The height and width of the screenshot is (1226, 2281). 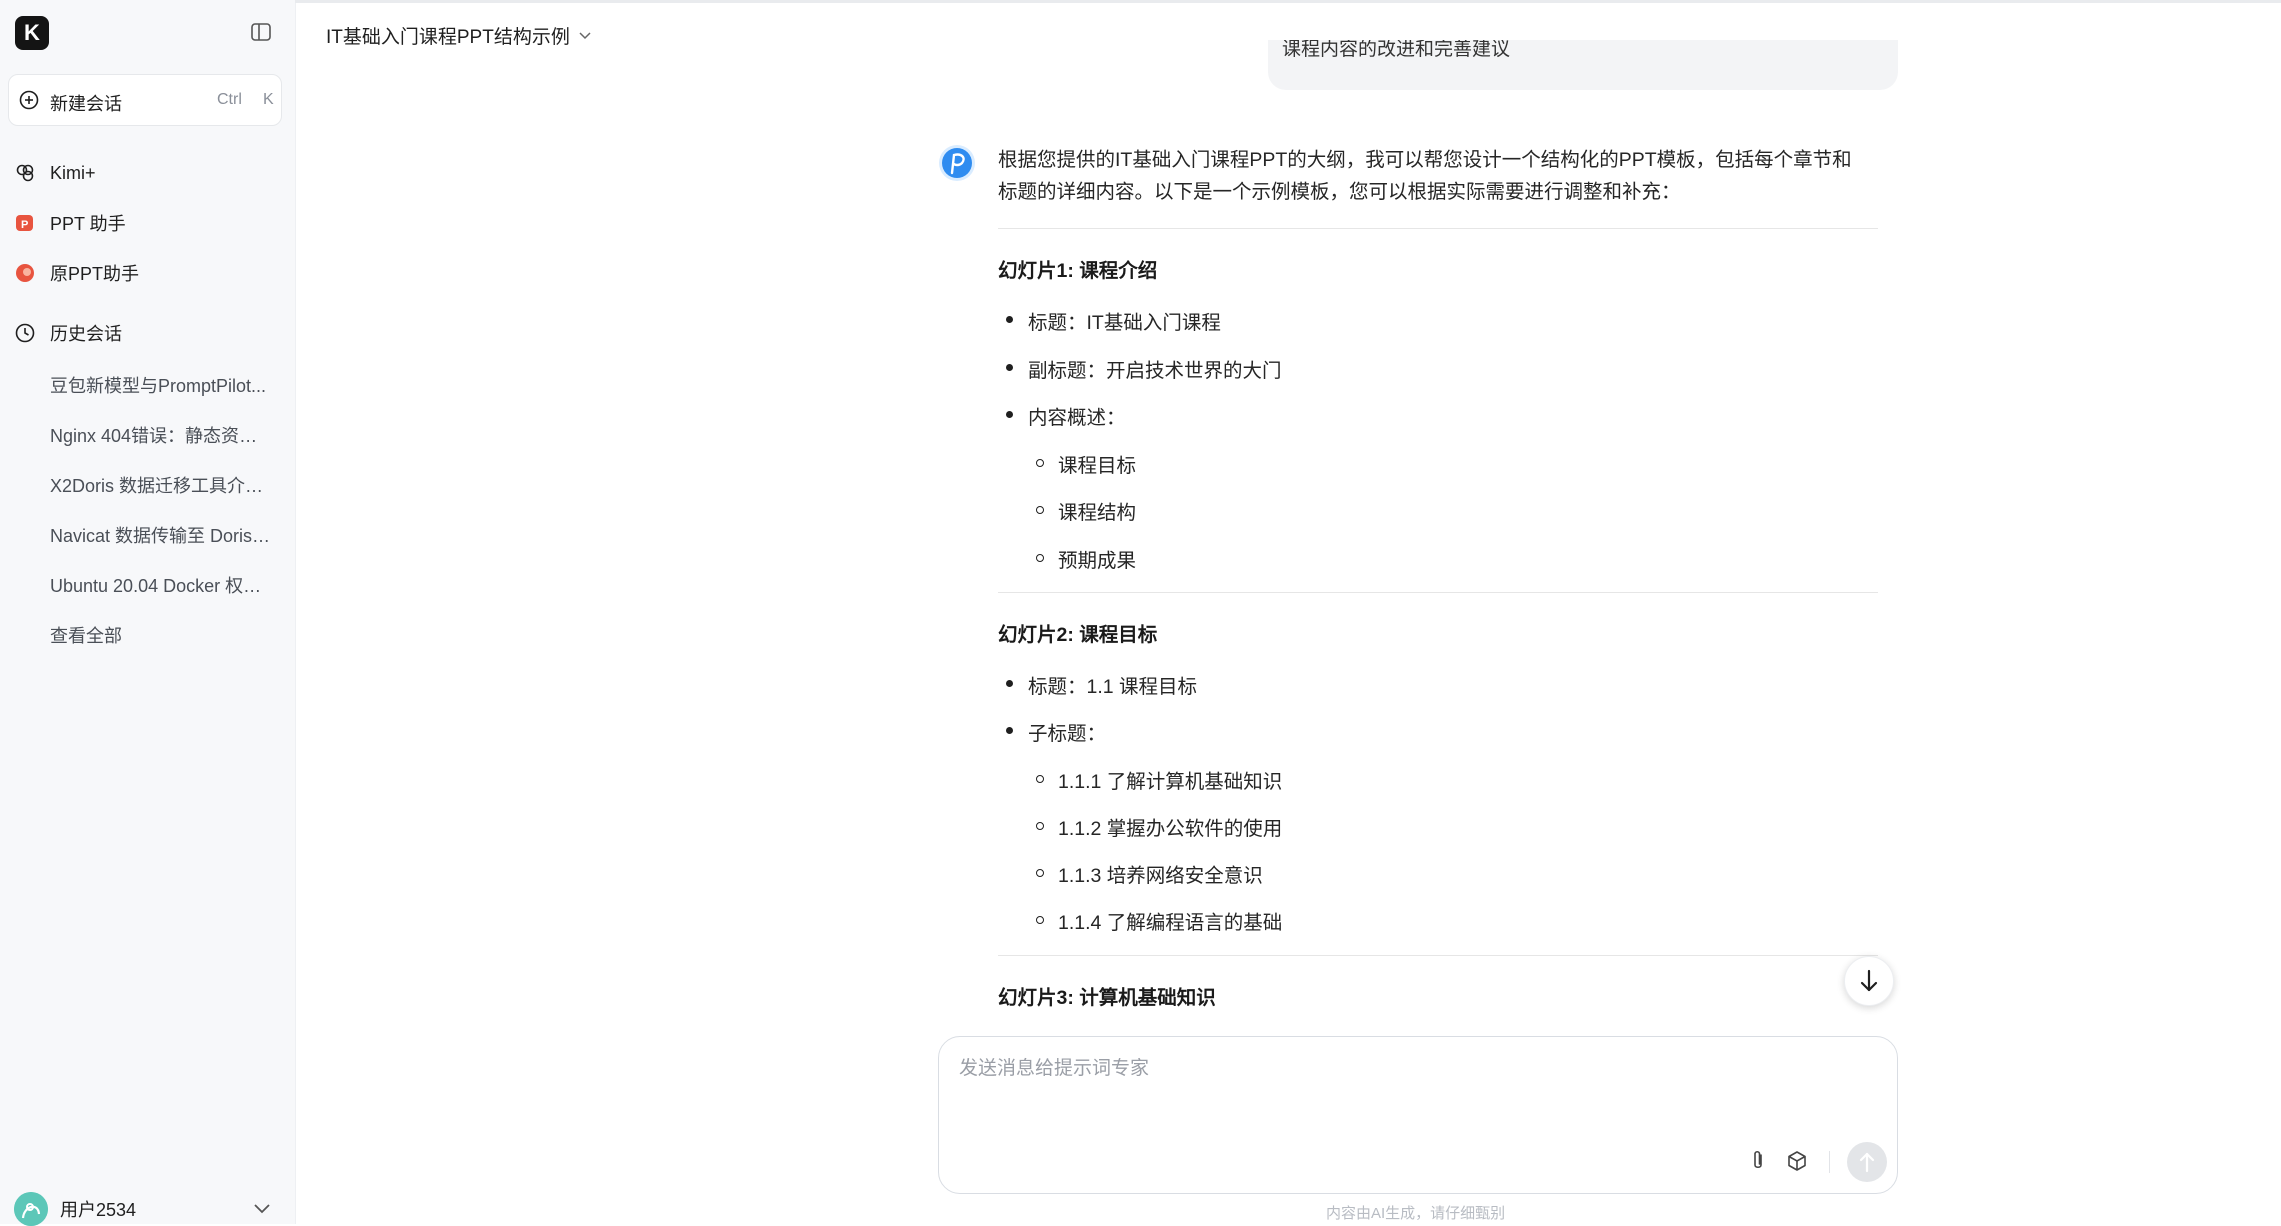 I want to click on kimi-logo: K, so click(x=32, y=33).